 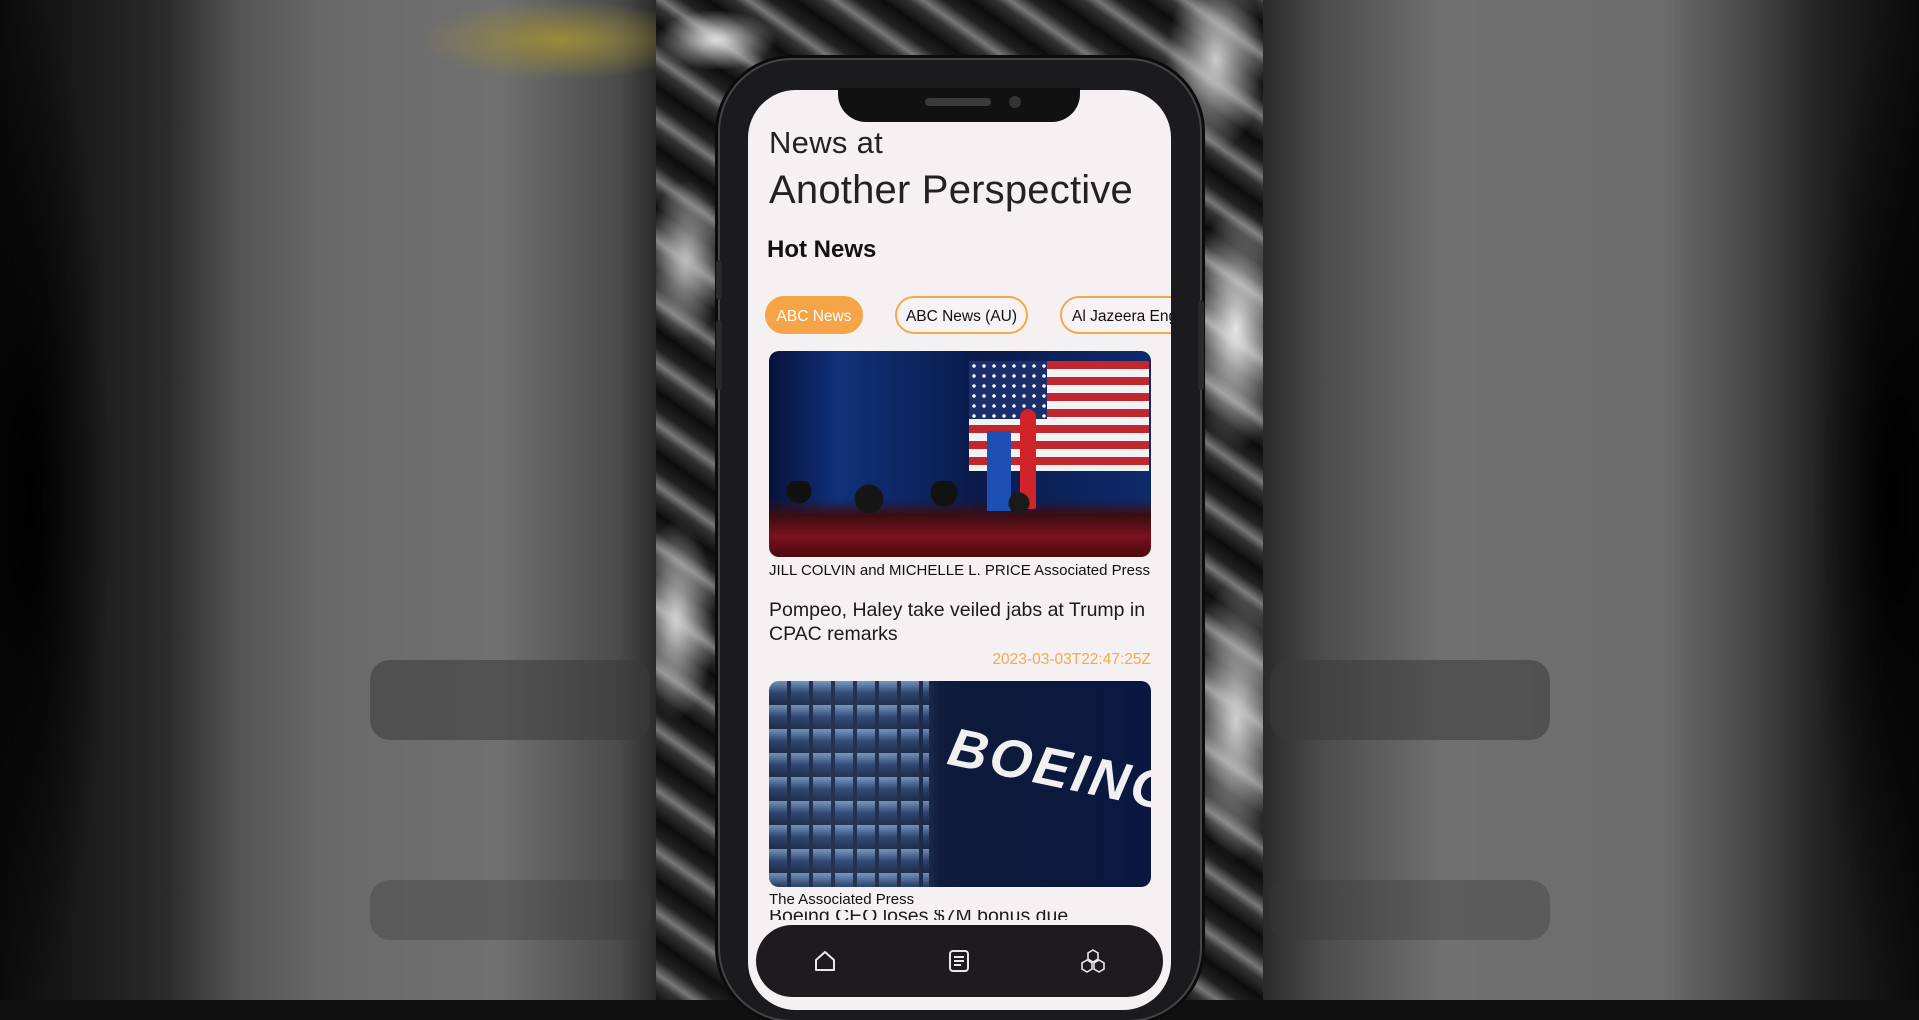 I want to click on list-icon, so click(x=959, y=961).